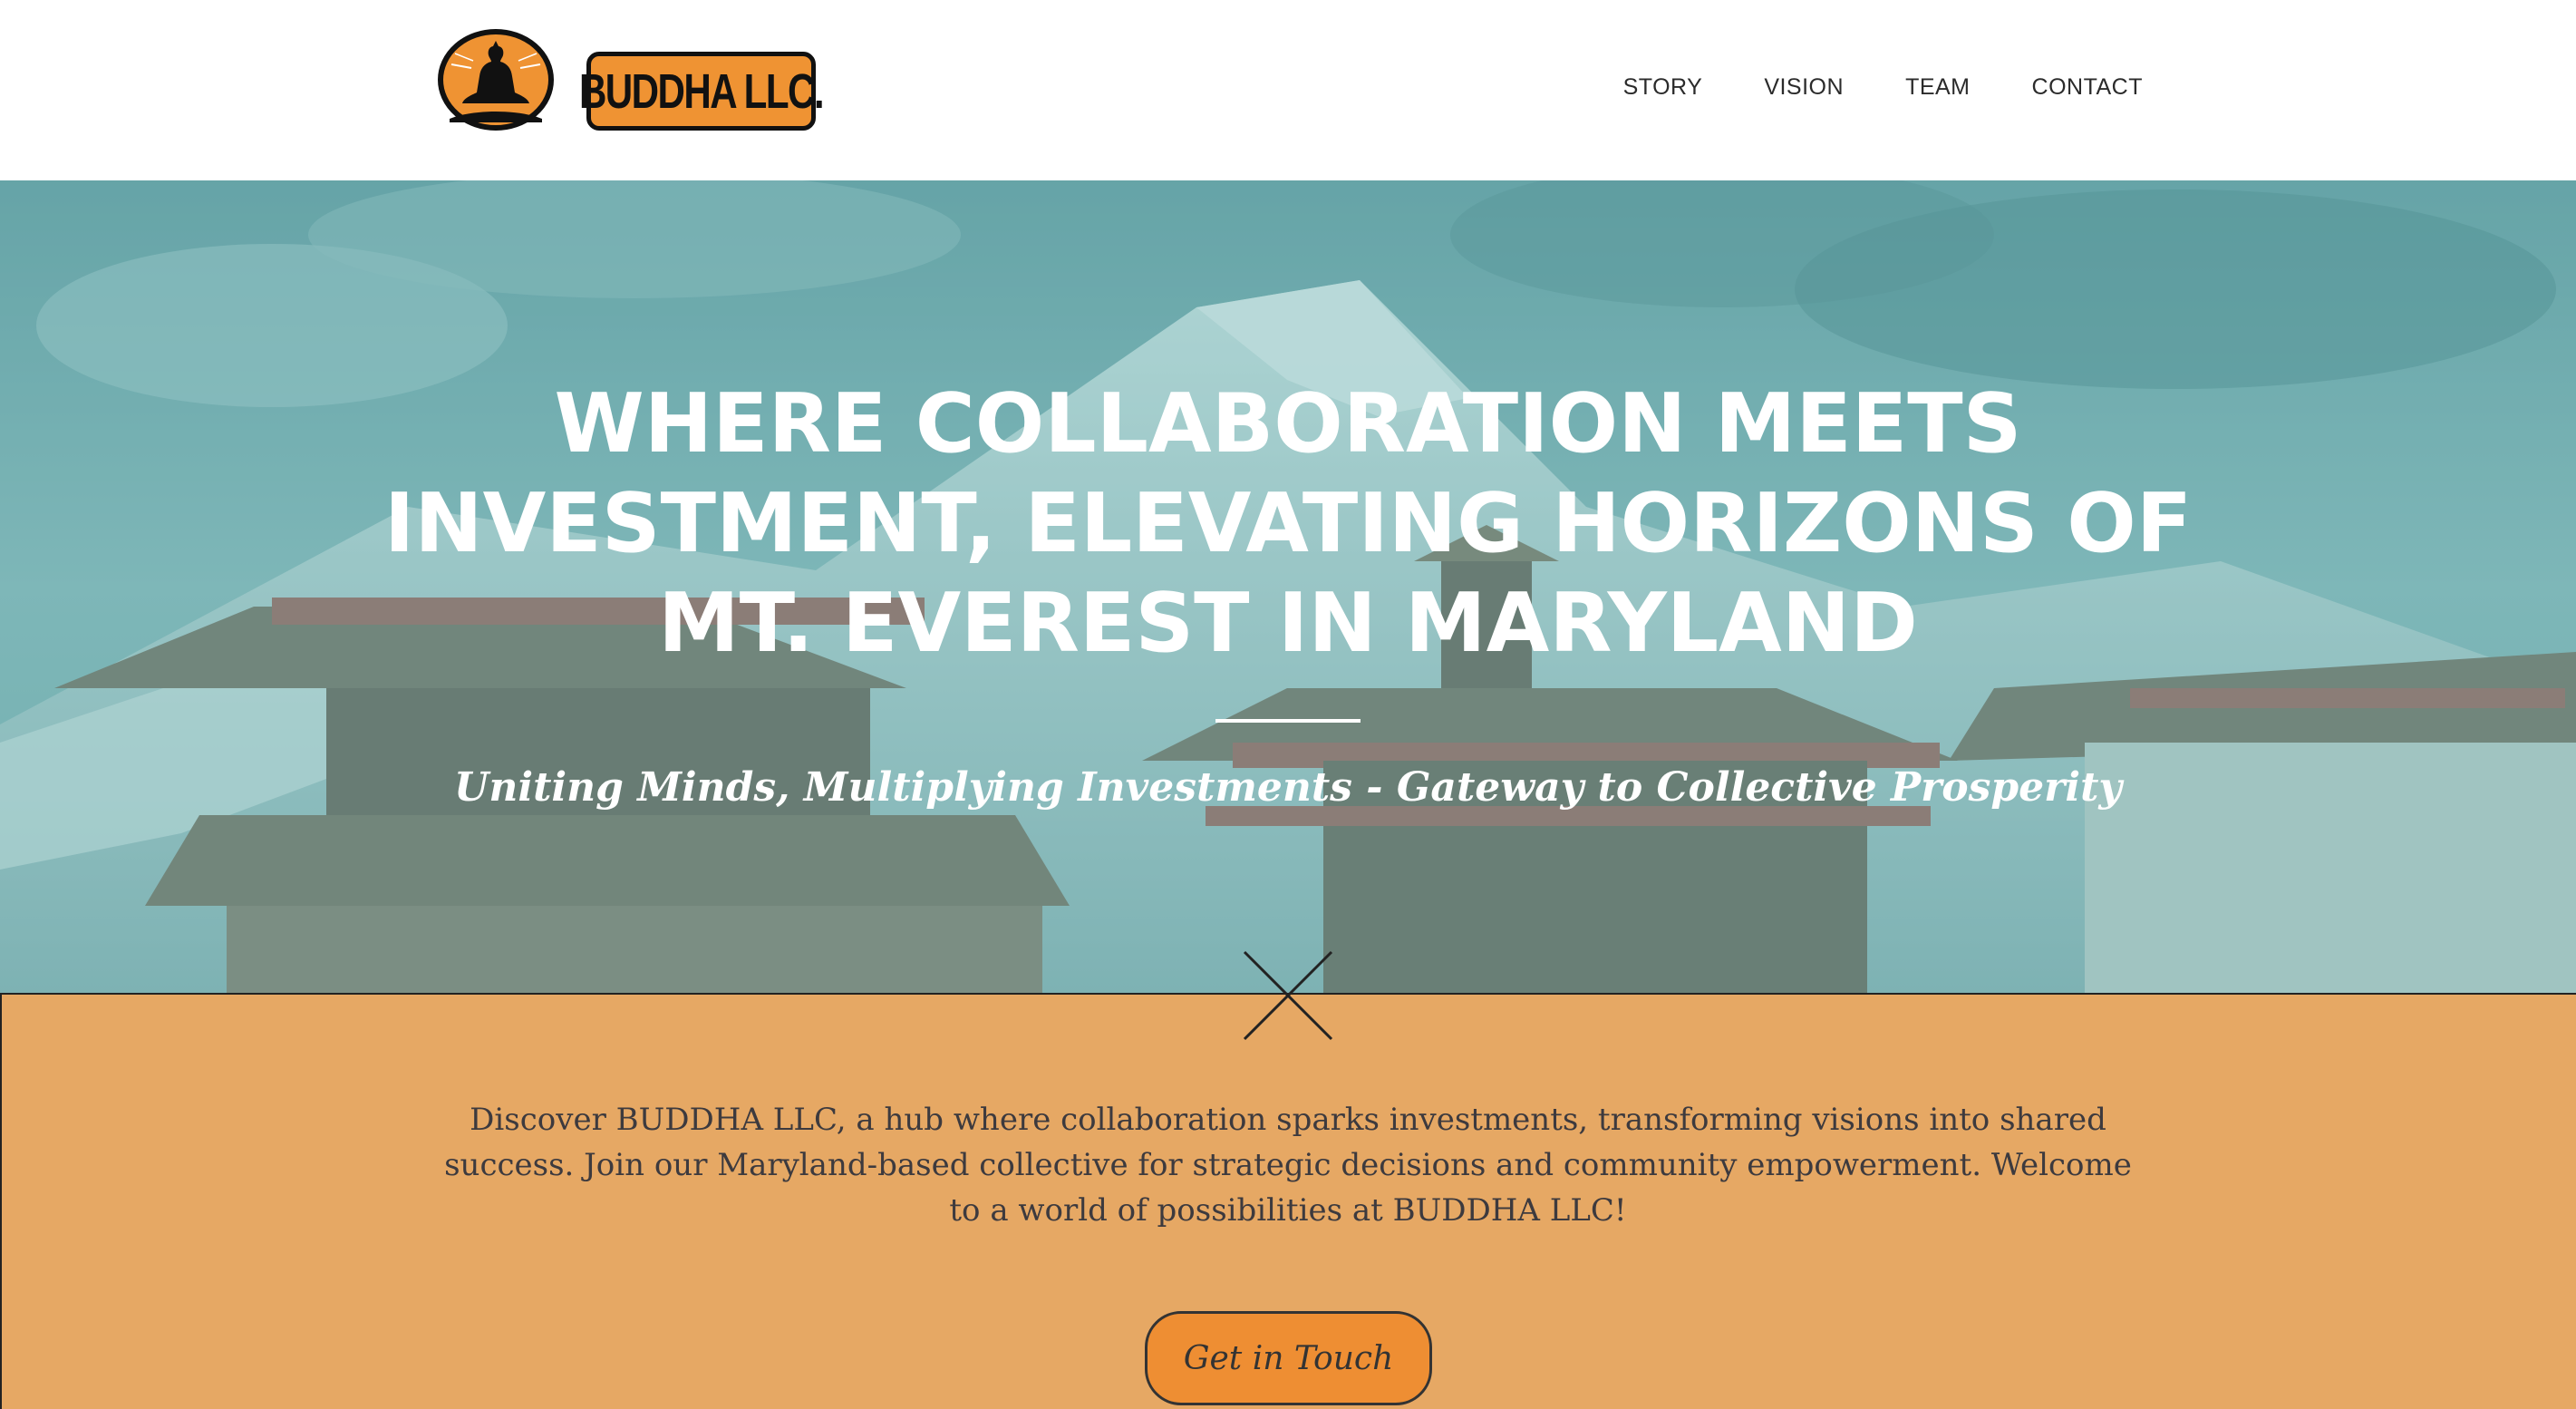 The image size is (2576, 1409). I want to click on nav-item-team: TEAM, so click(1937, 88).